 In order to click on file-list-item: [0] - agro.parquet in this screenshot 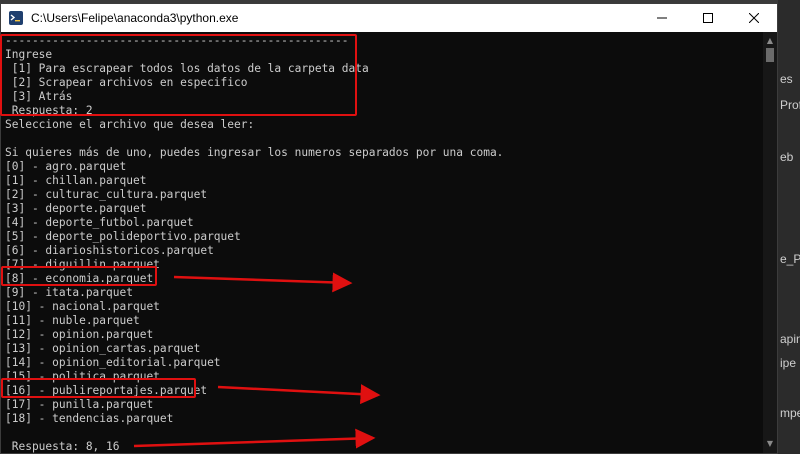, I will do `click(66, 166)`.